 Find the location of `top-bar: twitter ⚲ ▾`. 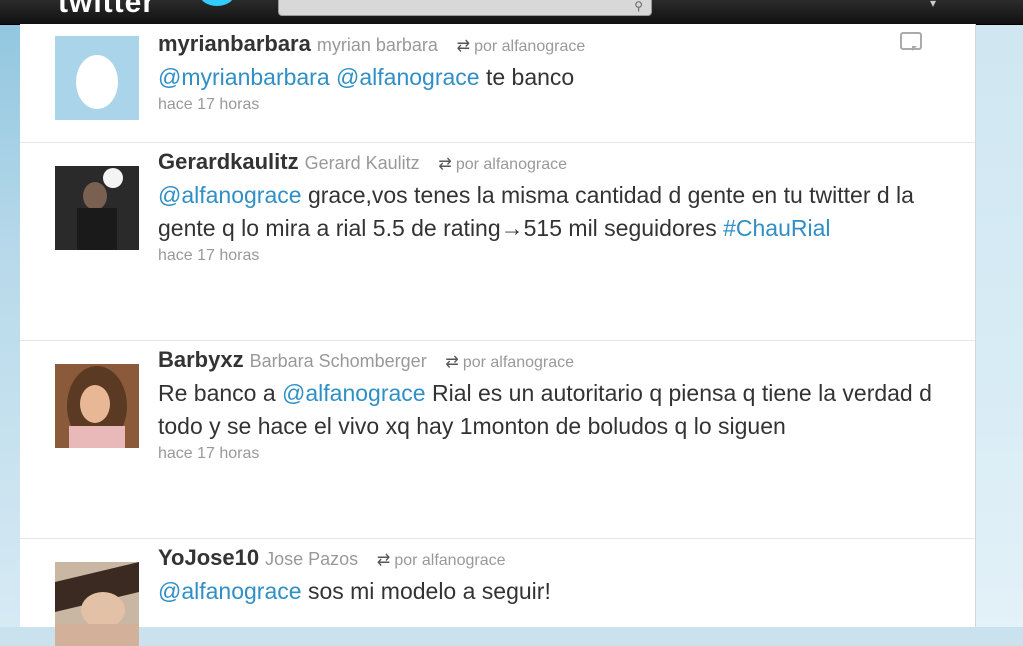

top-bar: twitter ⚲ ▾ is located at coordinates (511, 12).